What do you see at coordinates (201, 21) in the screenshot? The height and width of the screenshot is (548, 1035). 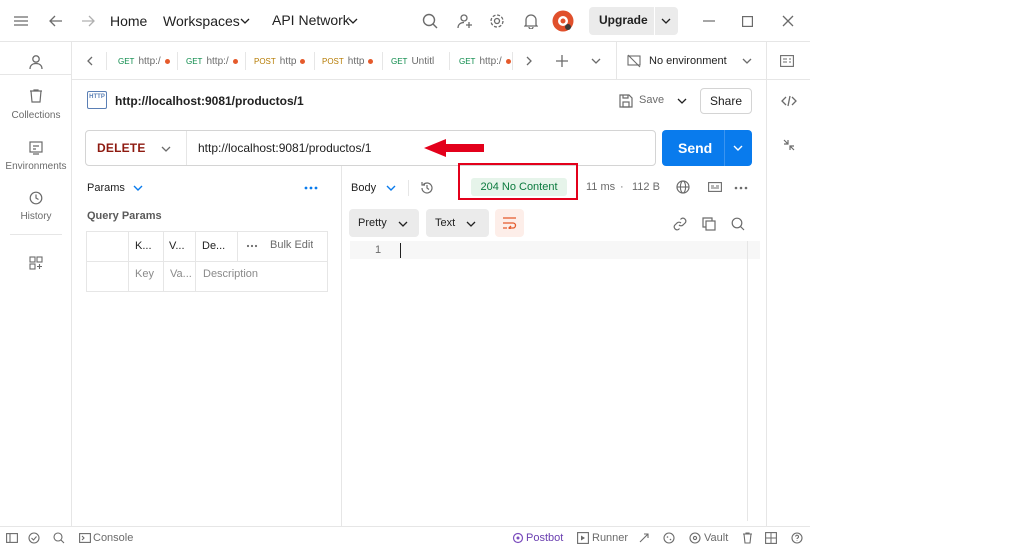 I see `nav-workspaces: Workspaces` at bounding box center [201, 21].